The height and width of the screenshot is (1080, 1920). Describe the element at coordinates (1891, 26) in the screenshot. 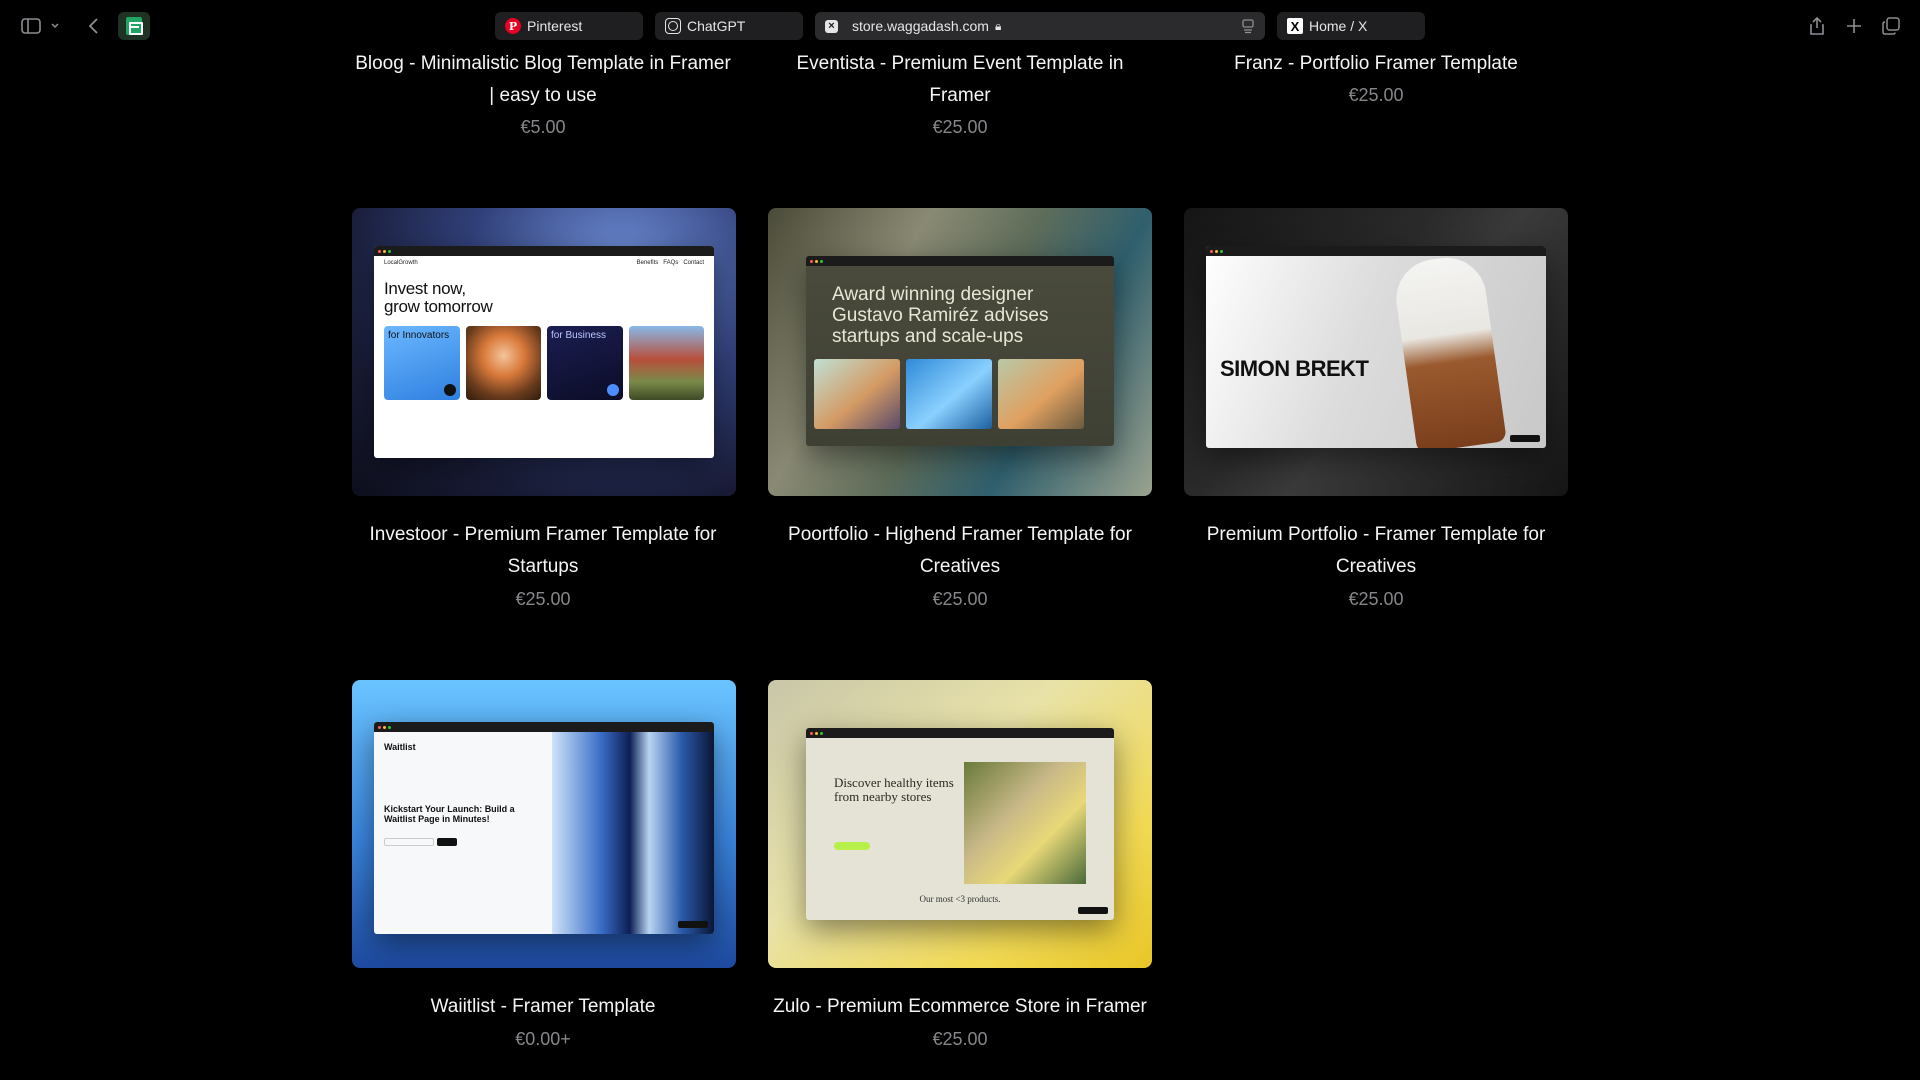

I see `tab-overview-icon` at that location.